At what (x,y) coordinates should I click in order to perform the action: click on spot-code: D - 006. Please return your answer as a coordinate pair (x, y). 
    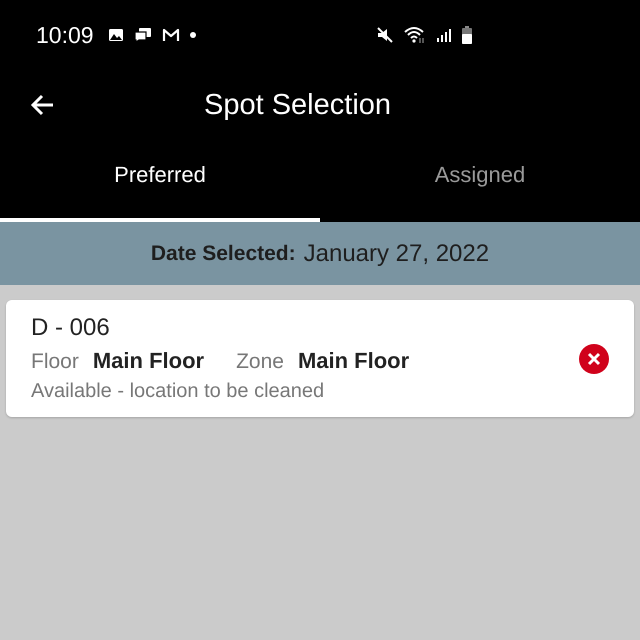
    Looking at the image, I should click on (71, 328).